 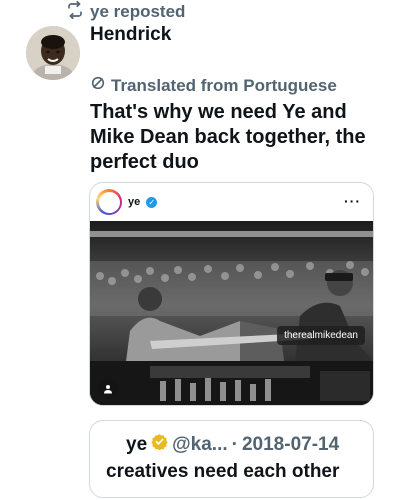 I want to click on translation-notice: Translated from Portuguese, so click(x=213, y=85).